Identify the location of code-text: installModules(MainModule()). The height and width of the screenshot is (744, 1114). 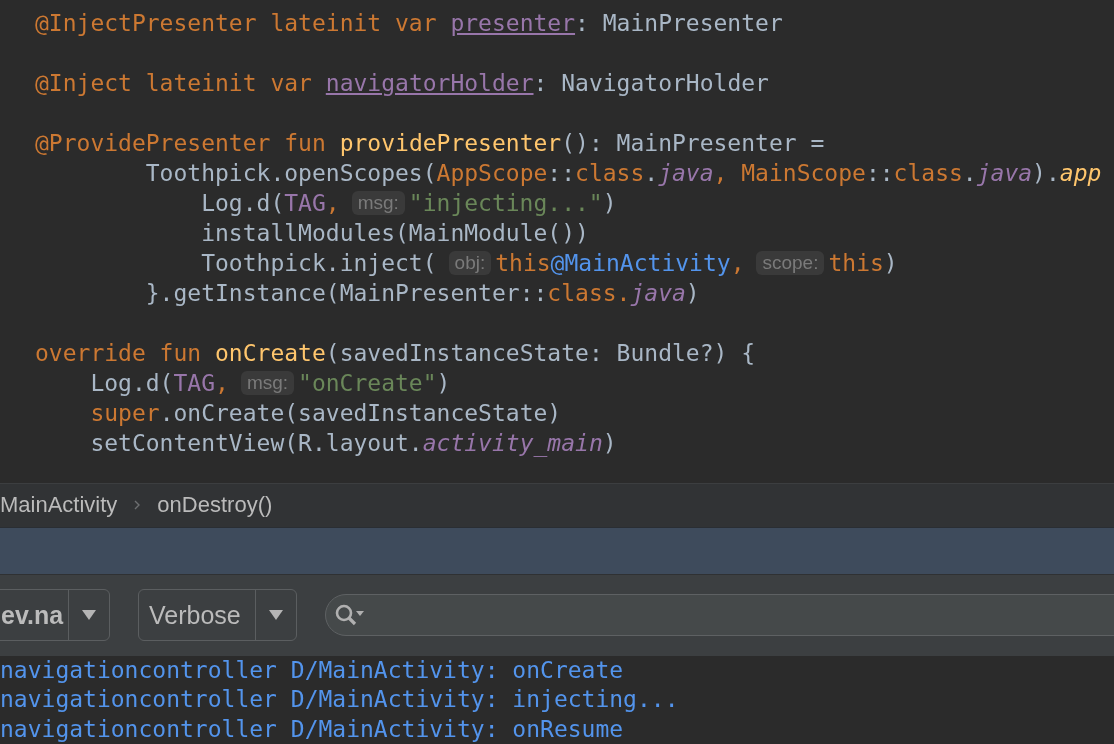
(394, 233).